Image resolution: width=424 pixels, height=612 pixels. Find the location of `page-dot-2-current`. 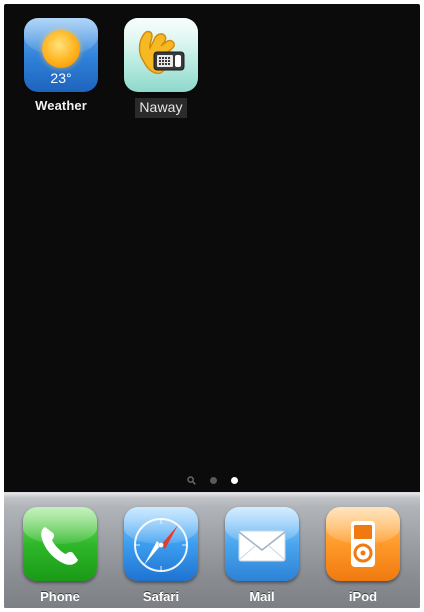

page-dot-2-current is located at coordinates (234, 480).